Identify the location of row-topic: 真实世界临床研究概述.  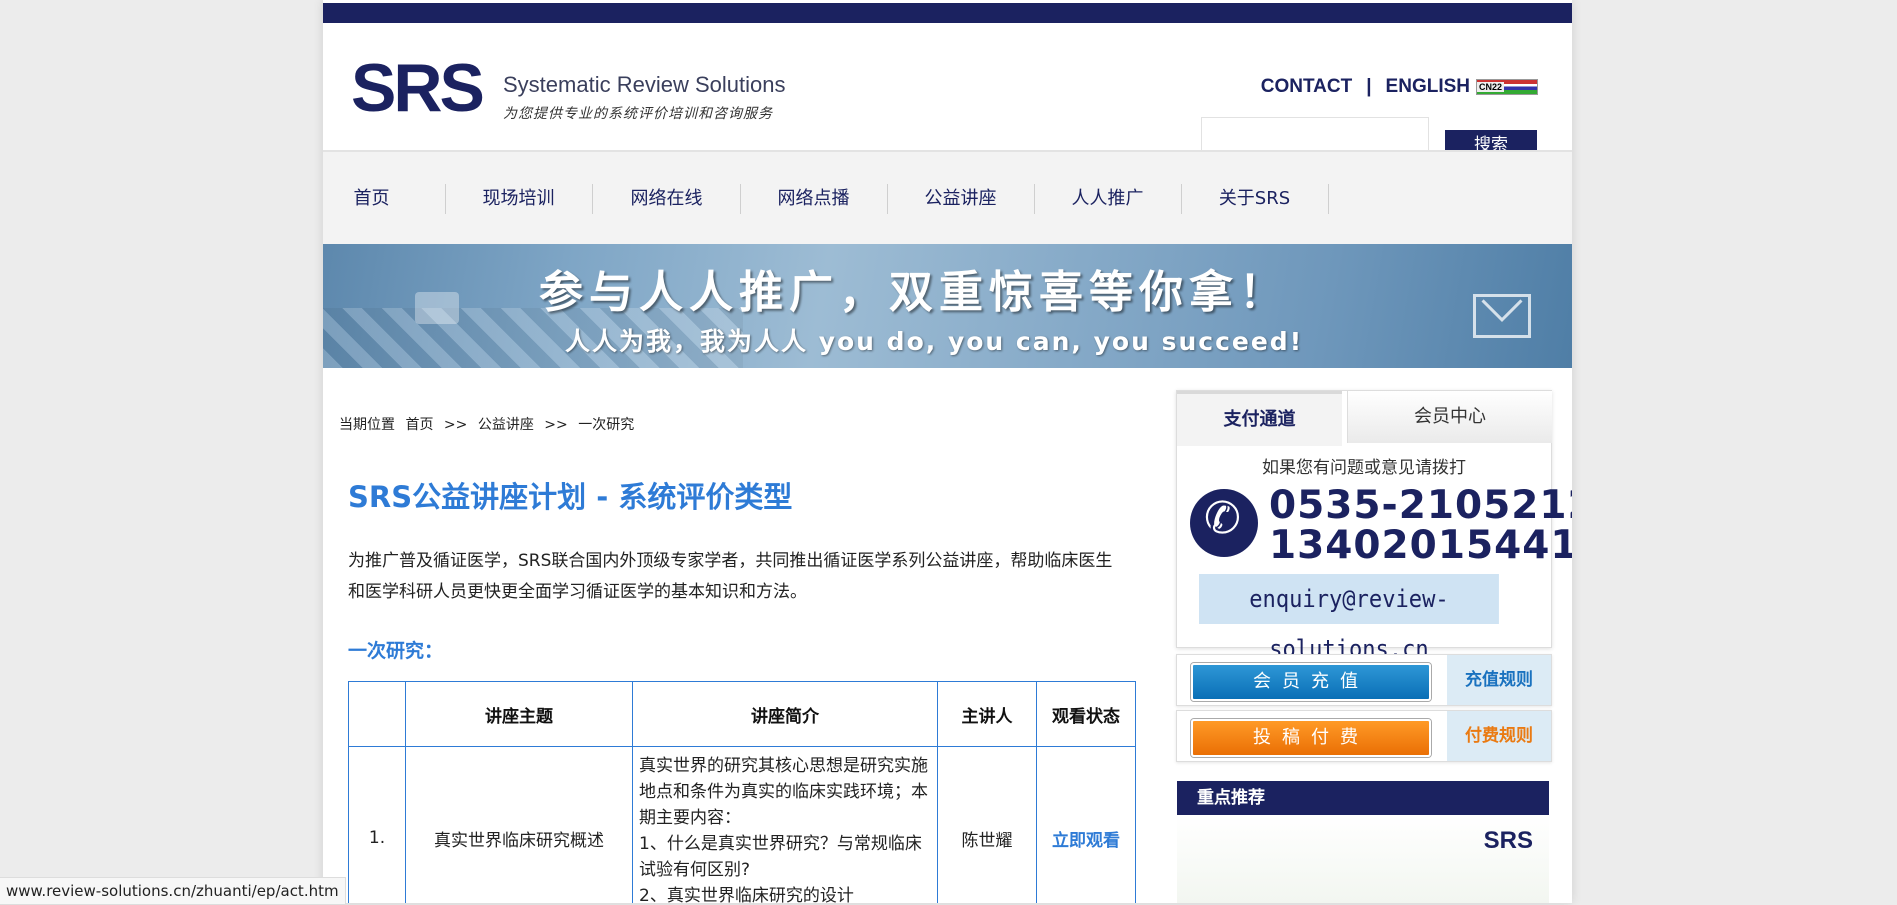
(519, 824).